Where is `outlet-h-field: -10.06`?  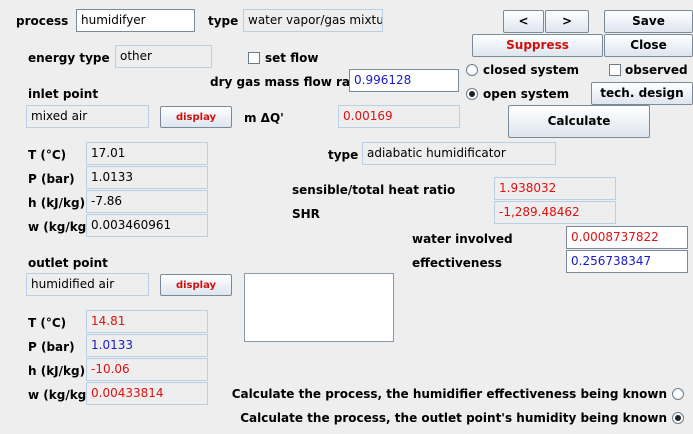 outlet-h-field: -10.06 is located at coordinates (147, 369).